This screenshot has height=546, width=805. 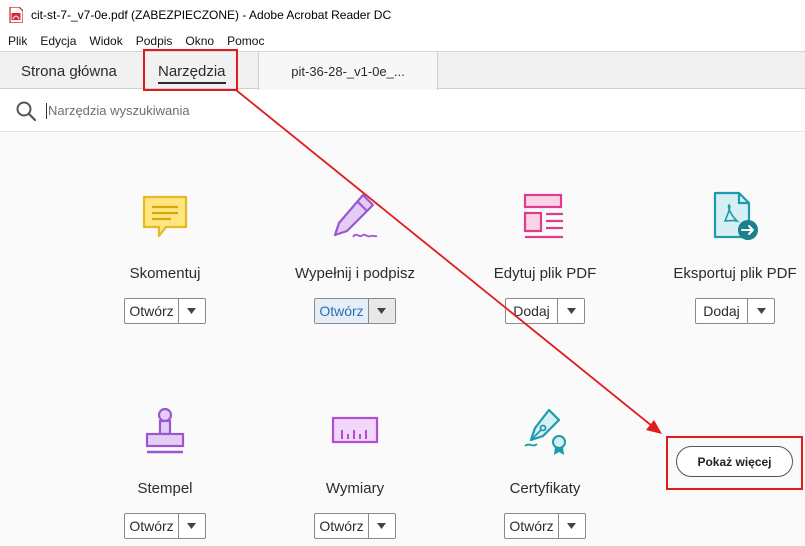 What do you see at coordinates (26, 111) in the screenshot?
I see `search-icon` at bounding box center [26, 111].